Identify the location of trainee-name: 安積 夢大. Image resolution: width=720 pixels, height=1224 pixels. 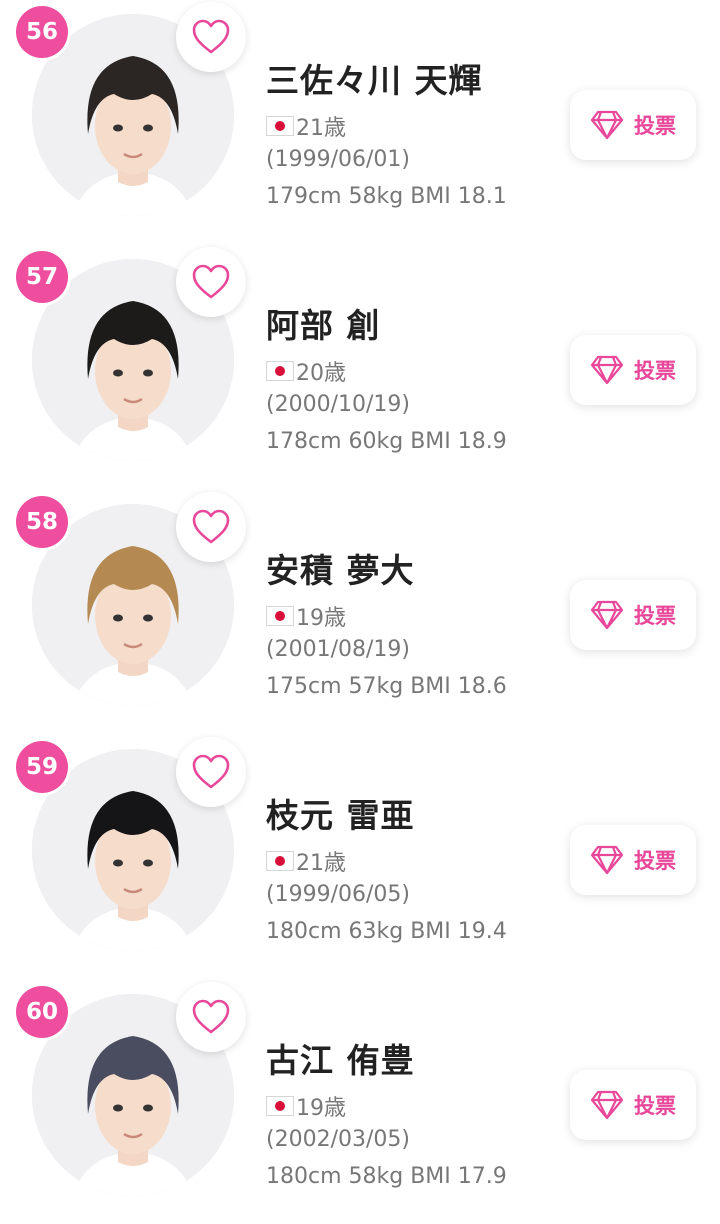
(340, 570).